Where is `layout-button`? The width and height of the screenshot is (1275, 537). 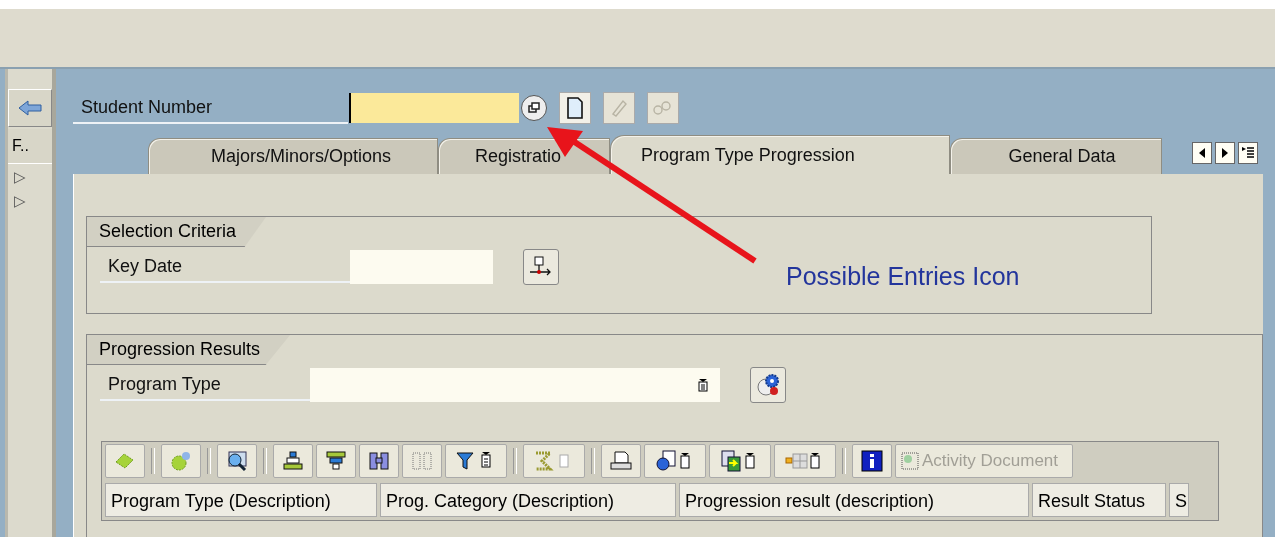 layout-button is located at coordinates (805, 461).